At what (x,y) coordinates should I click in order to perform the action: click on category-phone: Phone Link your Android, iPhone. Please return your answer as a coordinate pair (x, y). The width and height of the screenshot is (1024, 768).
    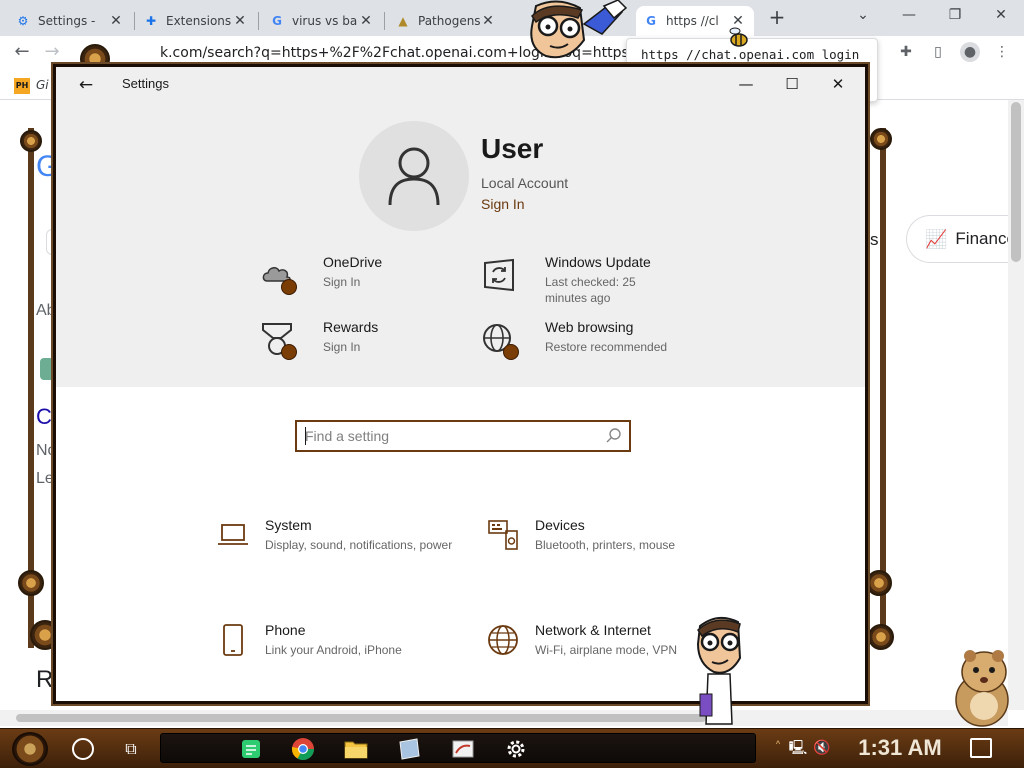
    Looking at the image, I should click on (337, 648).